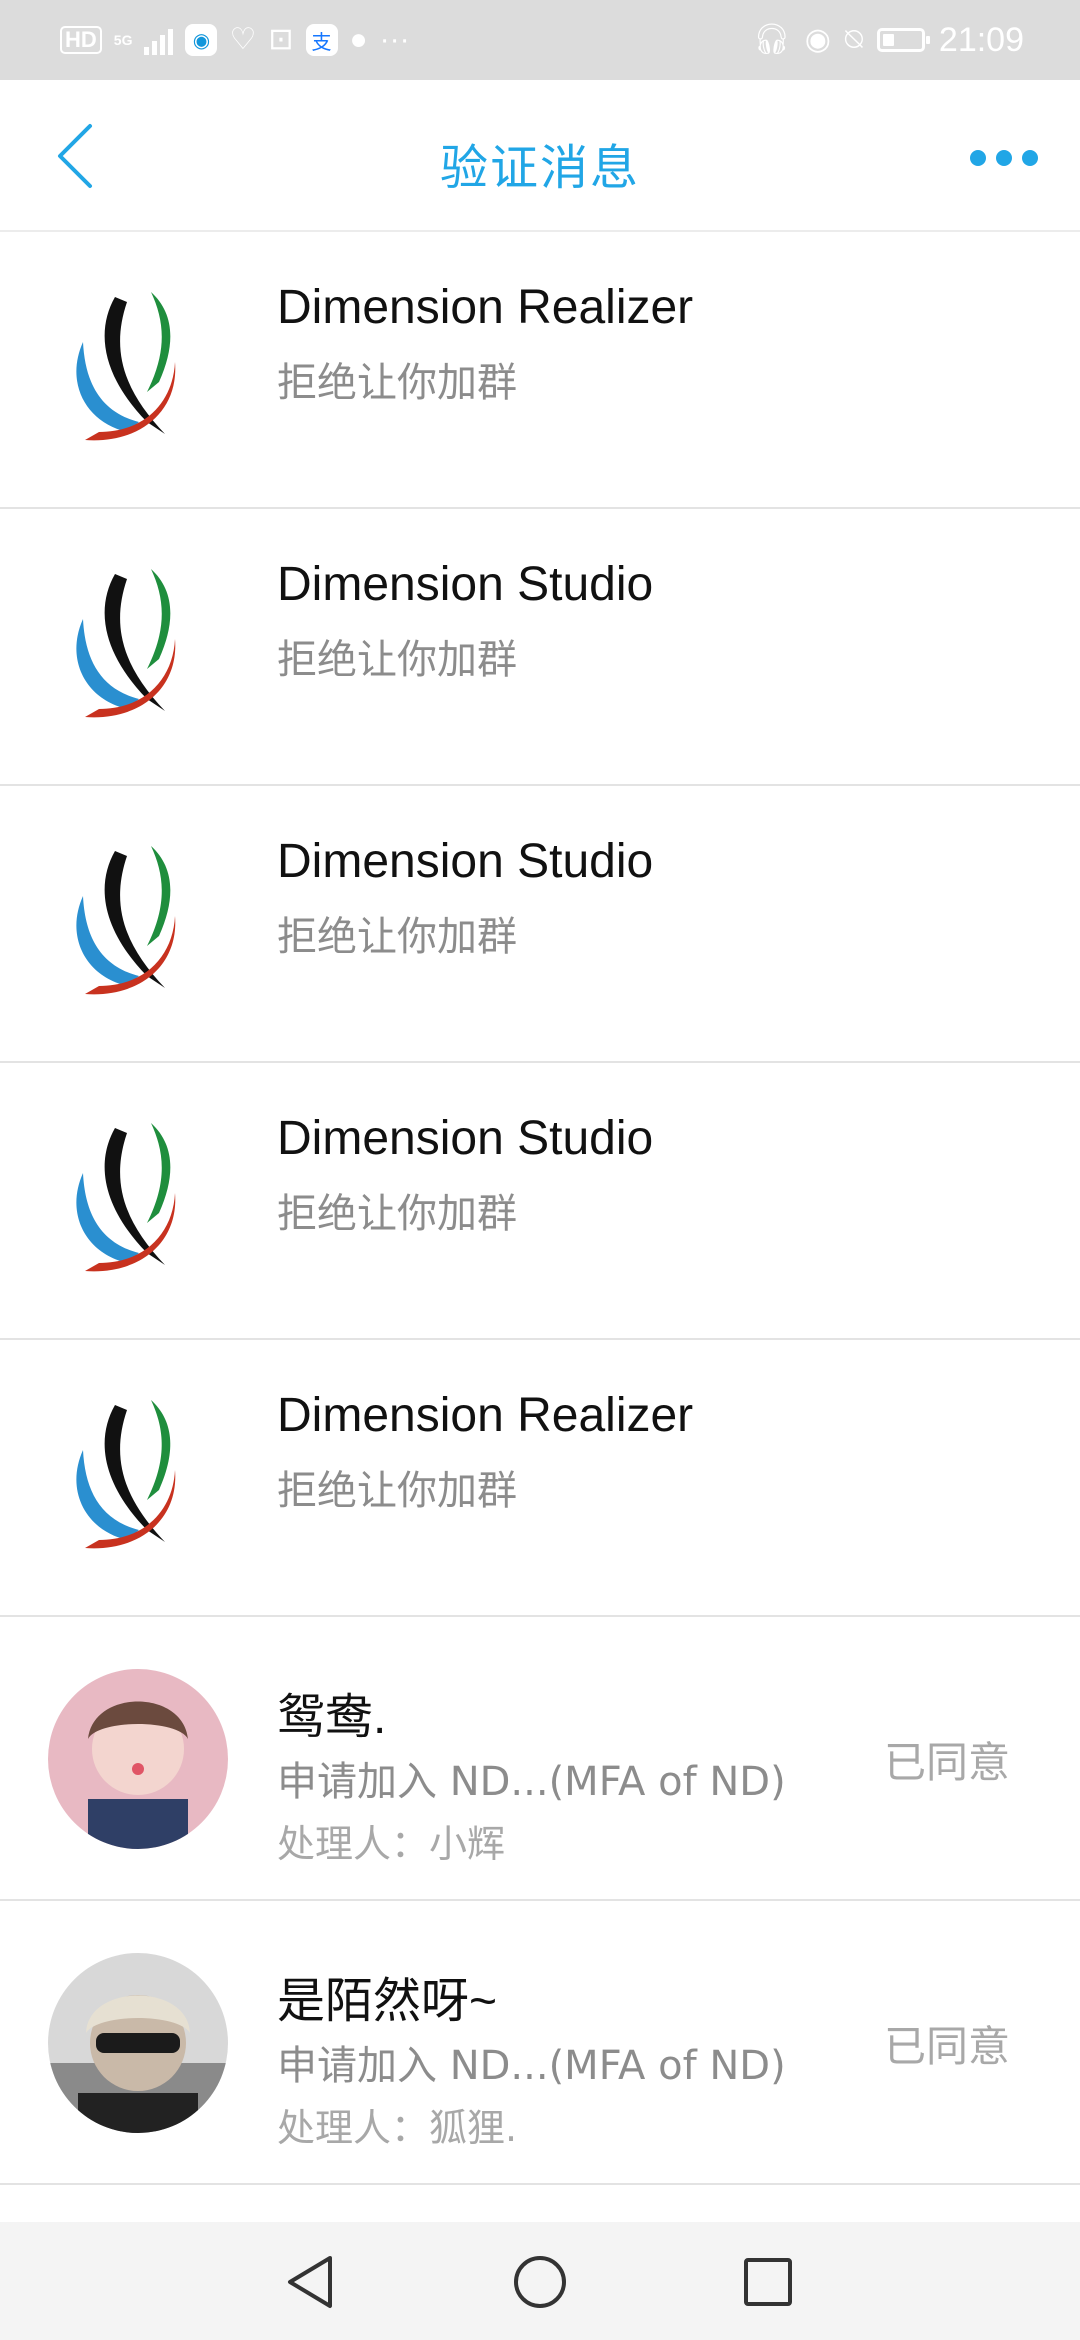 The image size is (1080, 2340). What do you see at coordinates (394, 39) in the screenshot?
I see `more-notifications: ···` at bounding box center [394, 39].